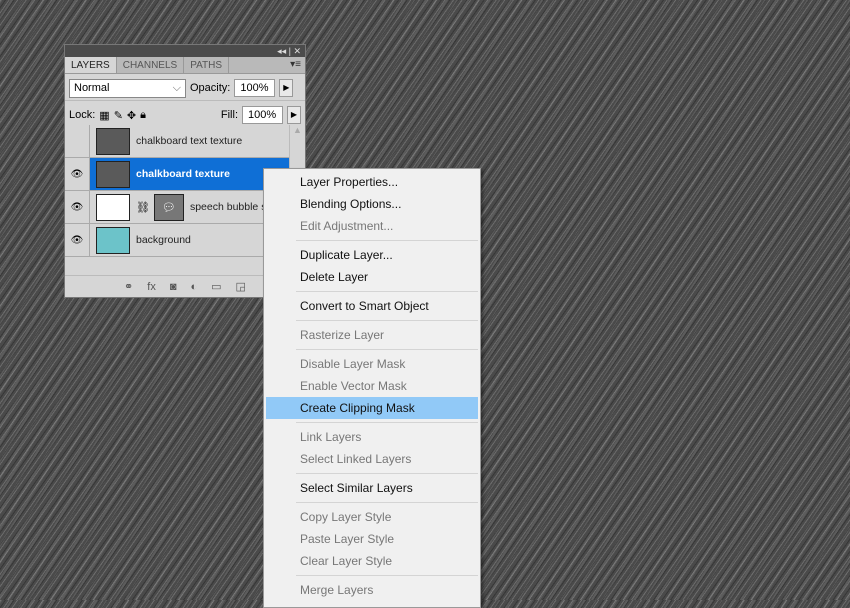  Describe the element at coordinates (118, 115) in the screenshot. I see `lock-brush-icon: ✎` at that location.